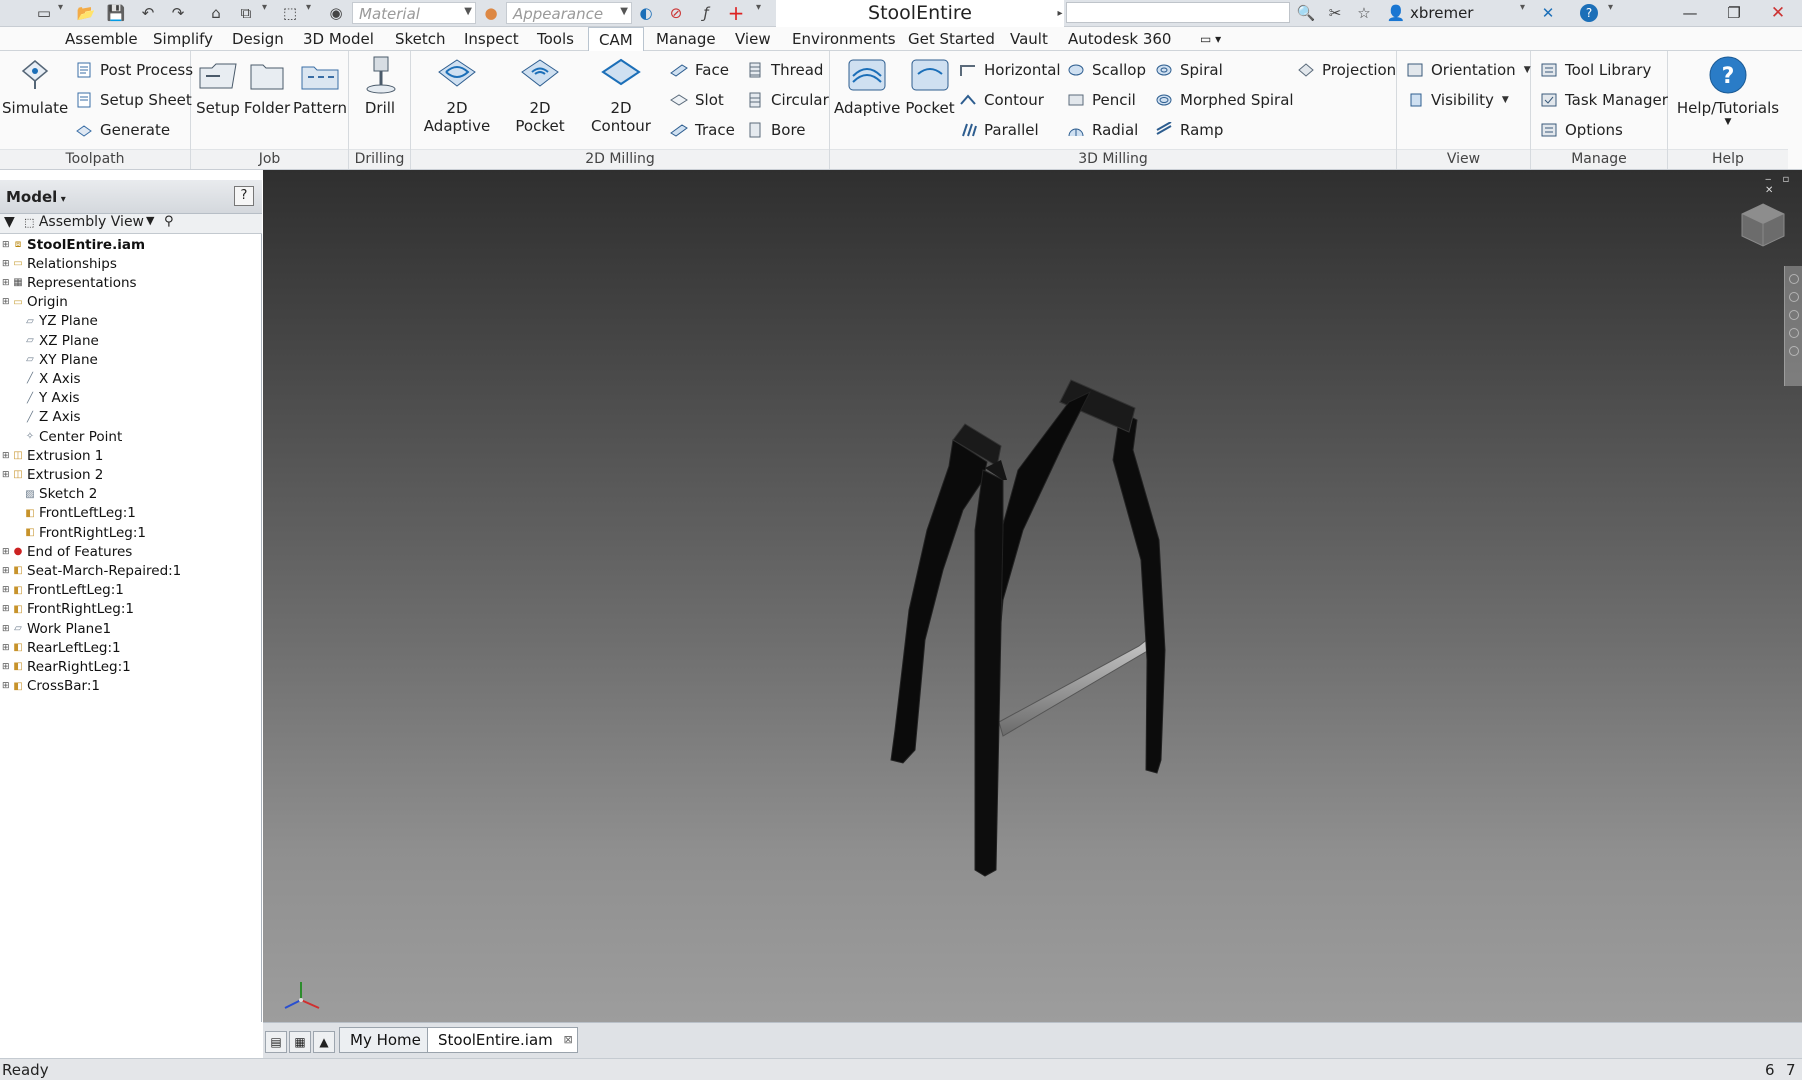  What do you see at coordinates (1102, 130) in the screenshot?
I see `radial-button: Radial` at bounding box center [1102, 130].